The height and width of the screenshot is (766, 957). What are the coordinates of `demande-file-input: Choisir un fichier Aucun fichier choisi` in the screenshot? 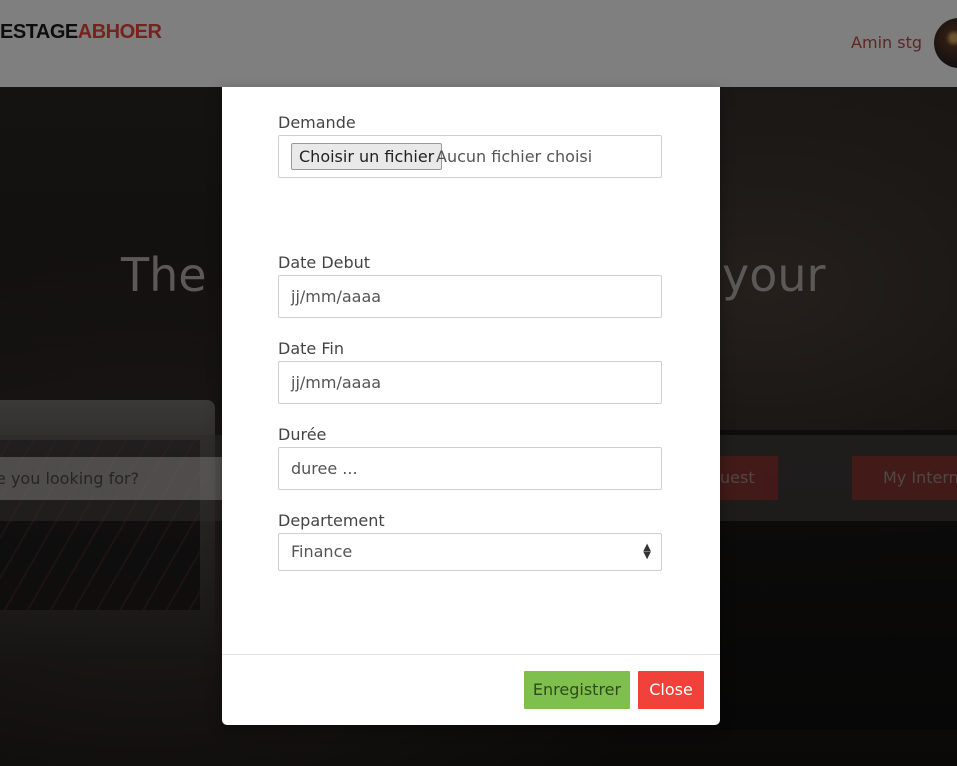 It's located at (470, 156).